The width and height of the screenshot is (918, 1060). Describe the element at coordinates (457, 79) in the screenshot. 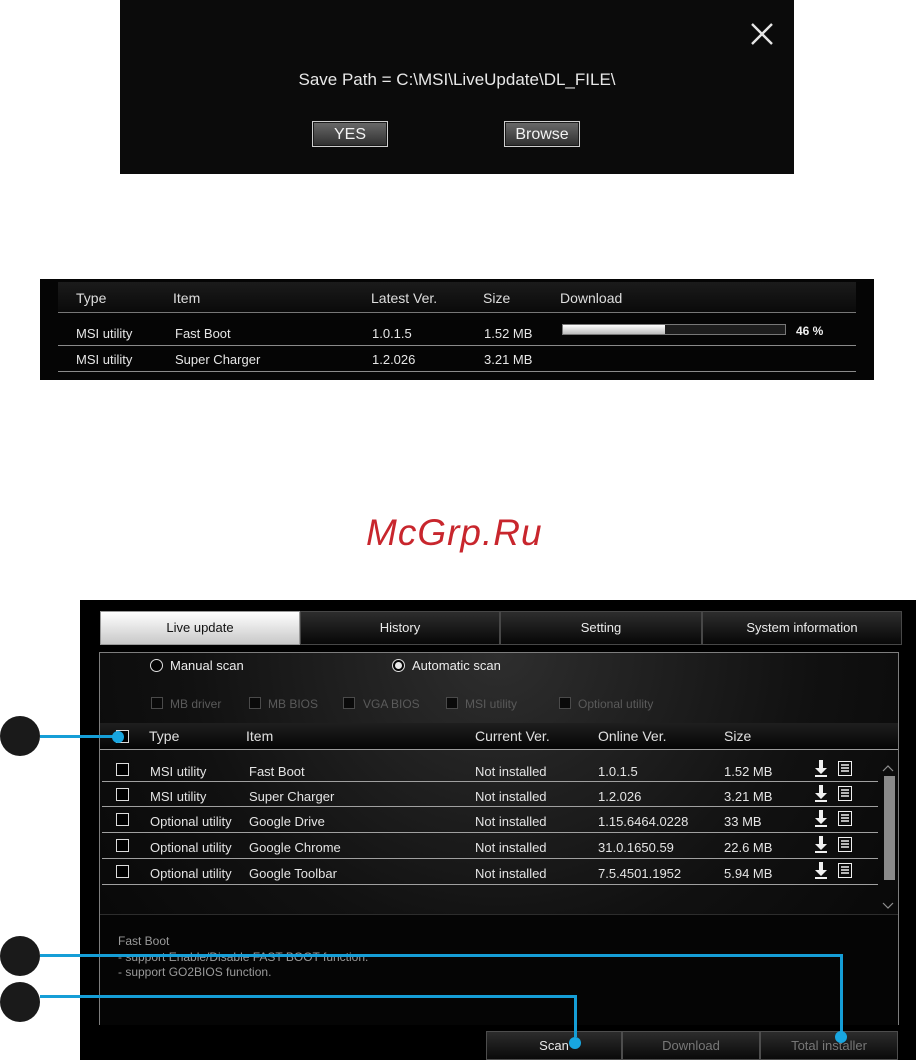

I see `save-path-text: Save Path = C:\MSI\LiveUpdate\DL_FILE\` at that location.